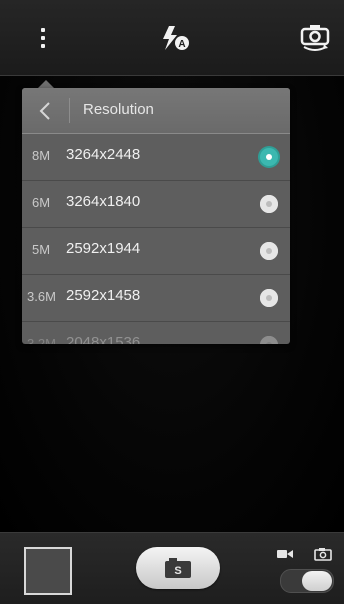 This screenshot has height=604, width=344. I want to click on megapixel-label: 5M, so click(41, 249).